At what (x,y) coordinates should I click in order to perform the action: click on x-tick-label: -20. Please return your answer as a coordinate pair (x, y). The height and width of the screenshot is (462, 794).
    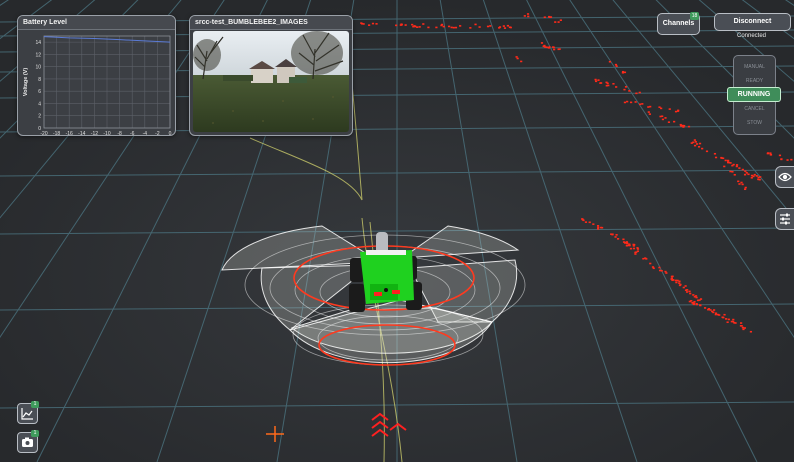
    Looking at the image, I should click on (43, 133).